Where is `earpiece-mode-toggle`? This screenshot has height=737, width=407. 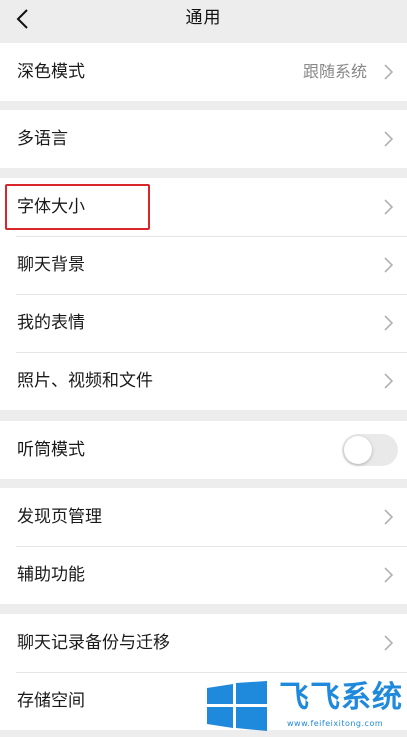
earpiece-mode-toggle is located at coordinates (370, 450).